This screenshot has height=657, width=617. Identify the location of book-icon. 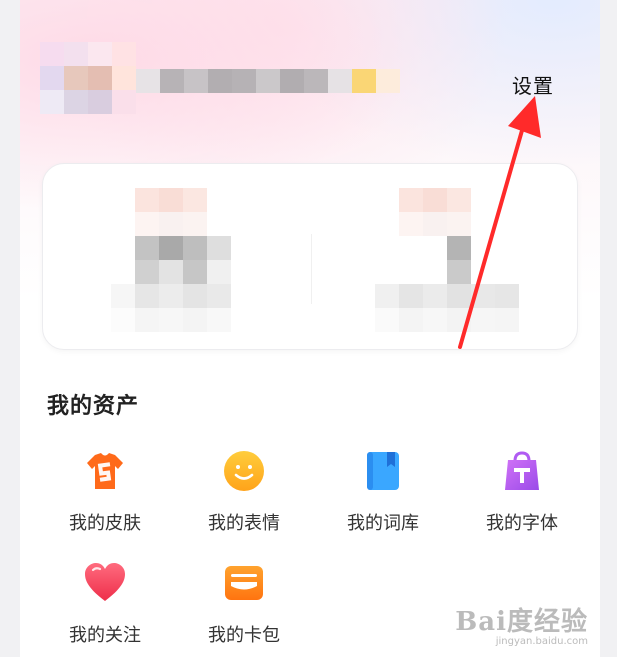
(383, 471).